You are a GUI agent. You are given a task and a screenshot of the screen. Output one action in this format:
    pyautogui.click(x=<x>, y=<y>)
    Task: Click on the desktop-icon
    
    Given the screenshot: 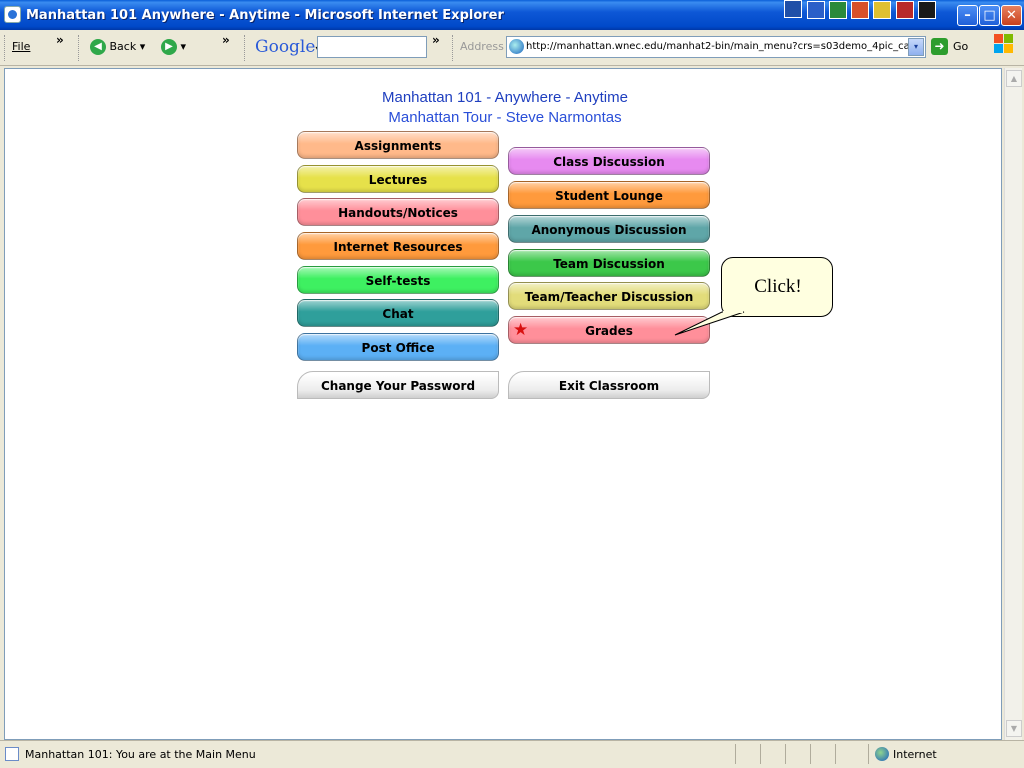 What is the action you would take?
    pyautogui.click(x=927, y=10)
    